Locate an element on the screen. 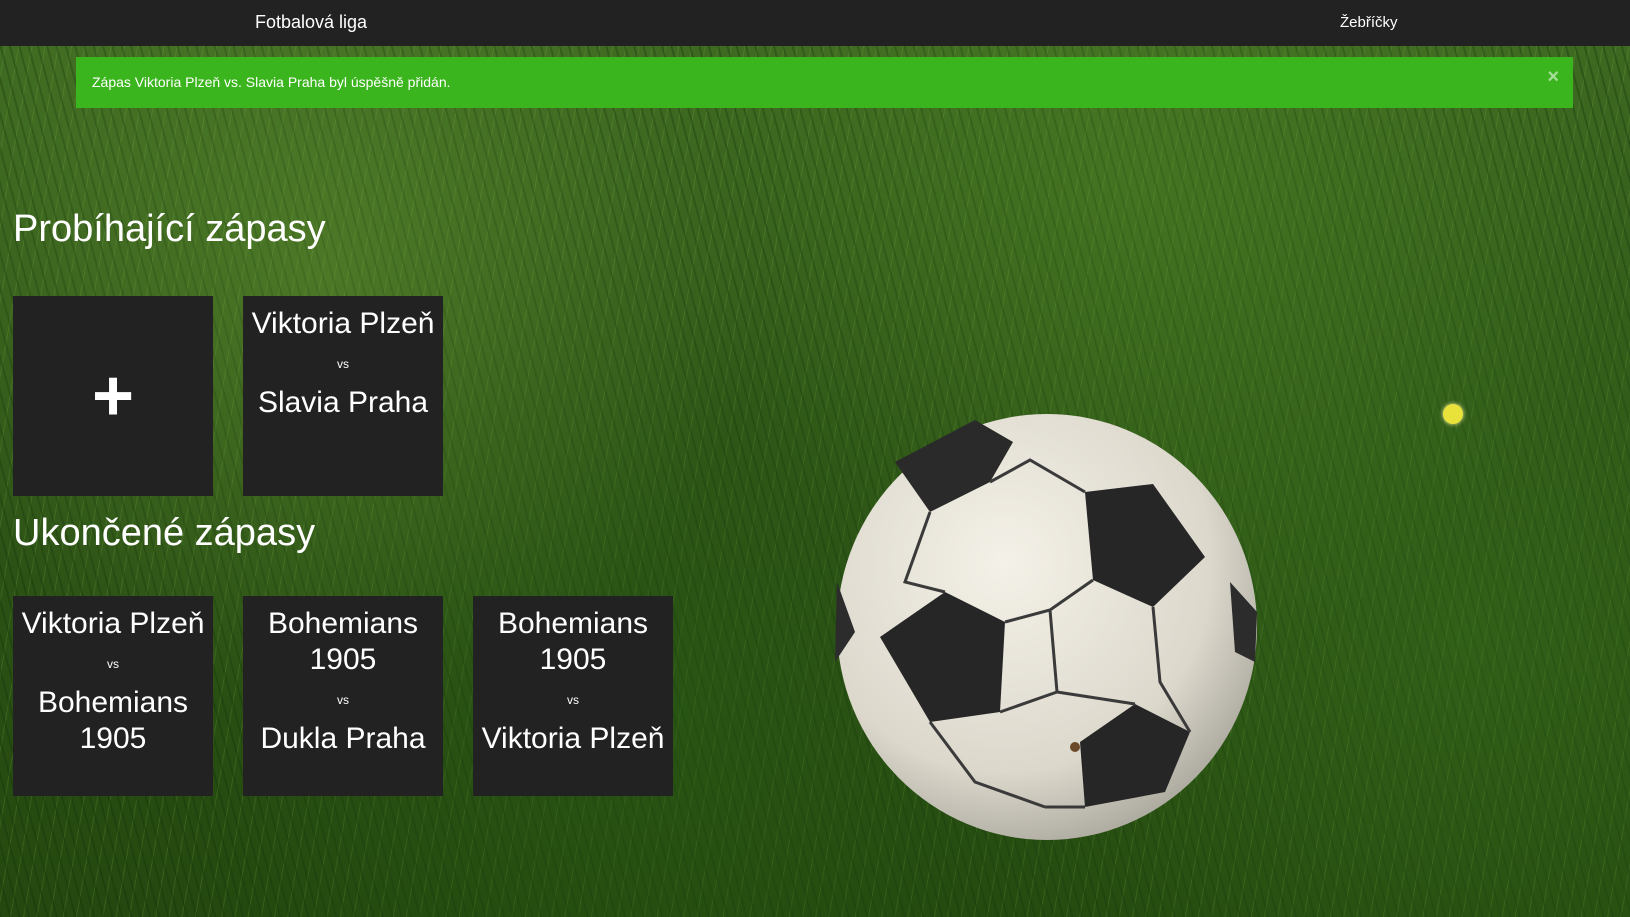 This screenshot has height=917, width=1630. match-tile-finished: Viktoria Plzeň vs Bohemians 1905 is located at coordinates (113, 696).